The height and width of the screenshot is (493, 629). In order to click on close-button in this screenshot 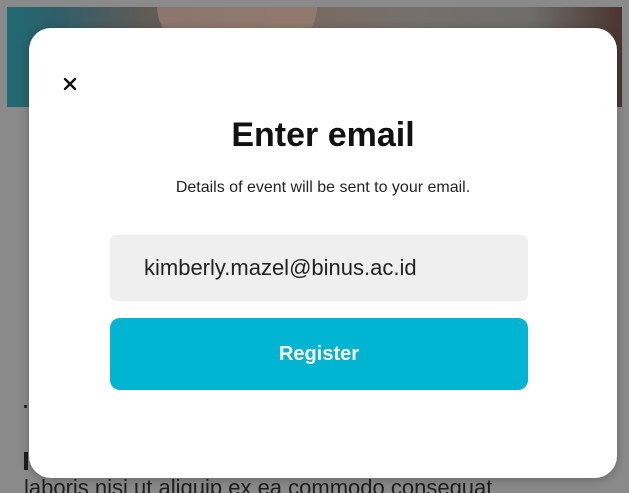, I will do `click(70, 84)`.